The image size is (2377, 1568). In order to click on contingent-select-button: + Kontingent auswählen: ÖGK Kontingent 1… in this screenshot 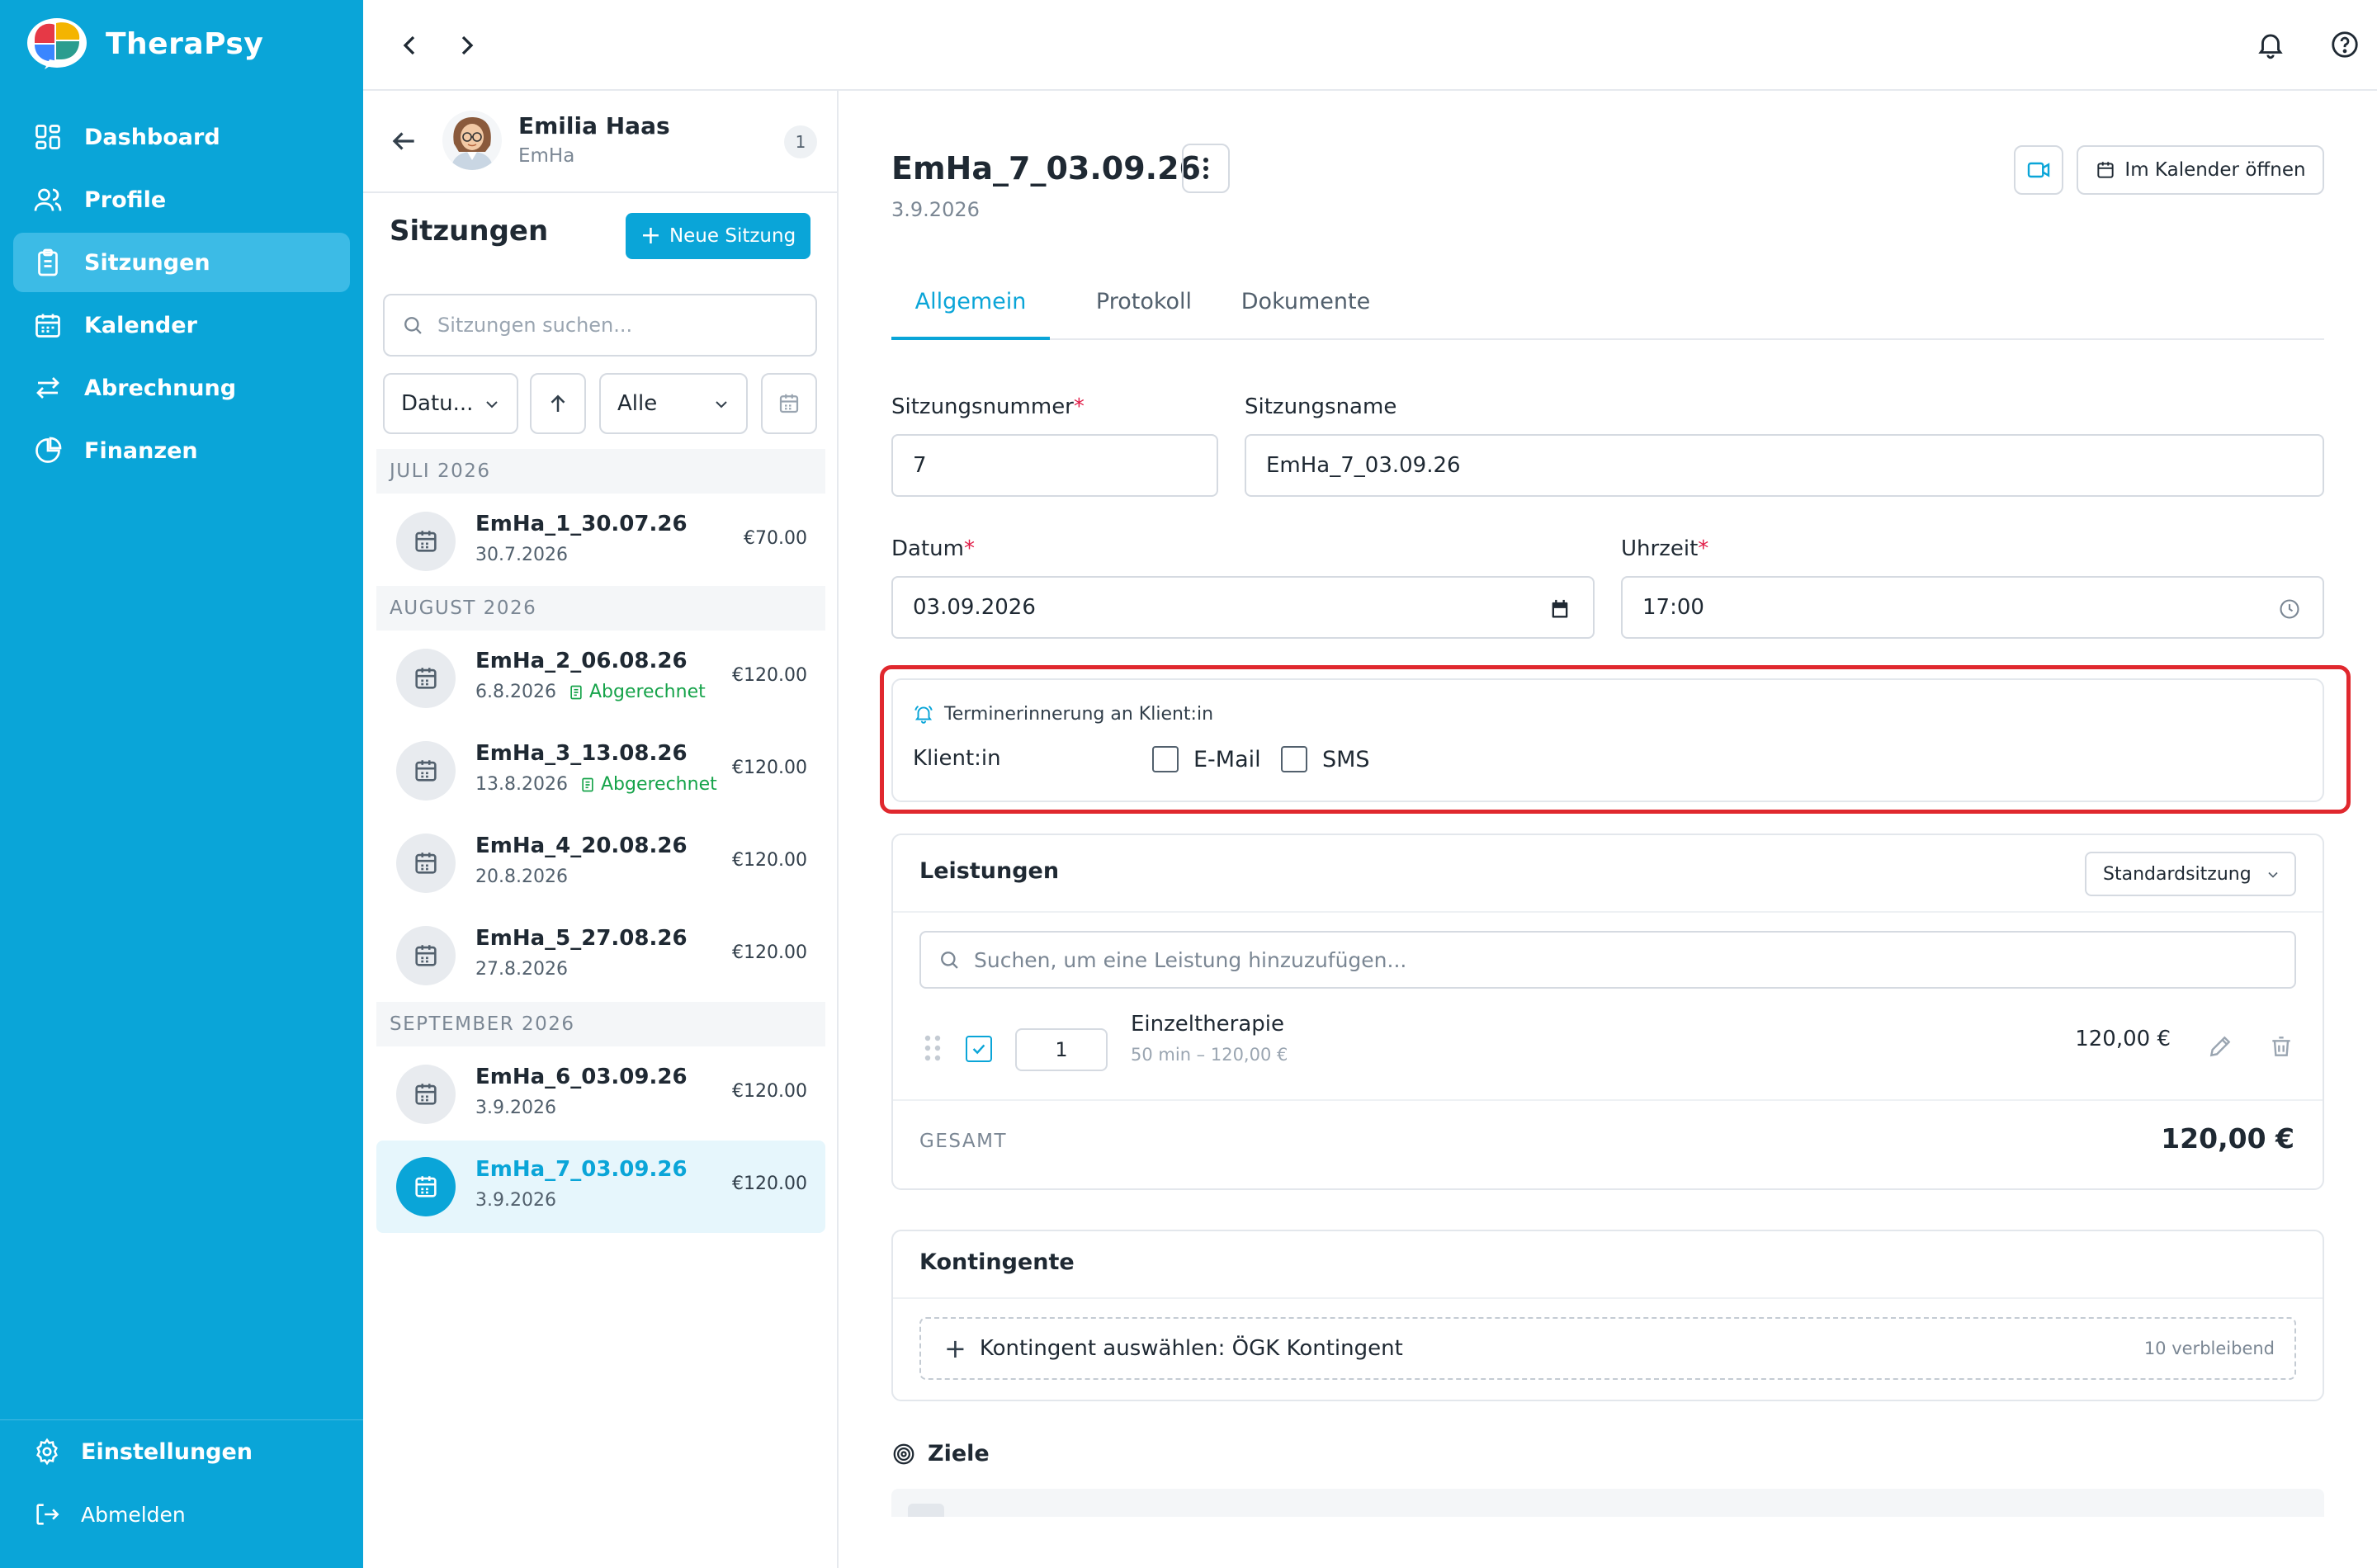, I will do `click(1607, 1348)`.